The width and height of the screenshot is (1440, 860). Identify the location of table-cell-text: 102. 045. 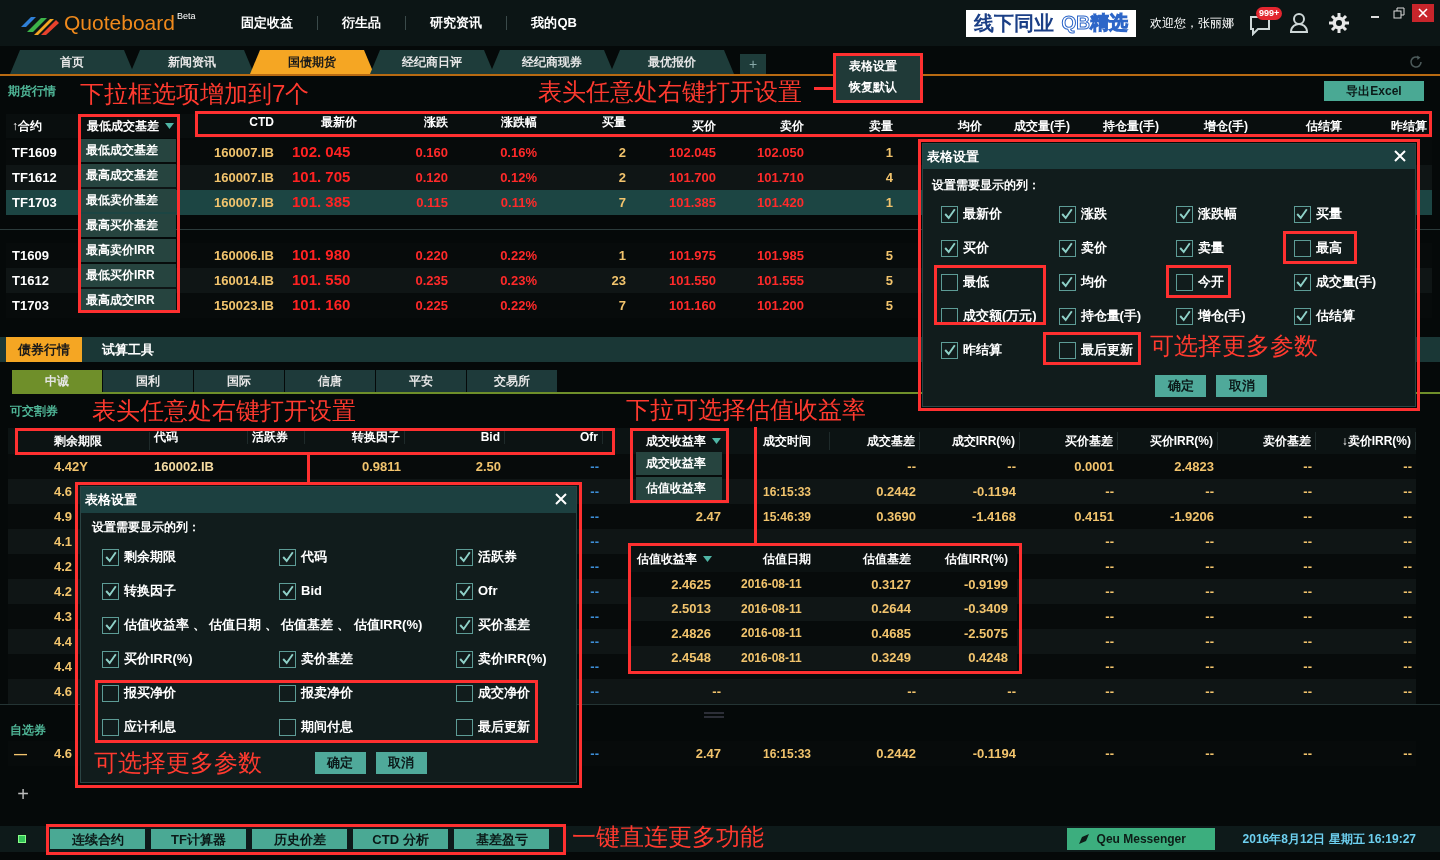
(321, 152).